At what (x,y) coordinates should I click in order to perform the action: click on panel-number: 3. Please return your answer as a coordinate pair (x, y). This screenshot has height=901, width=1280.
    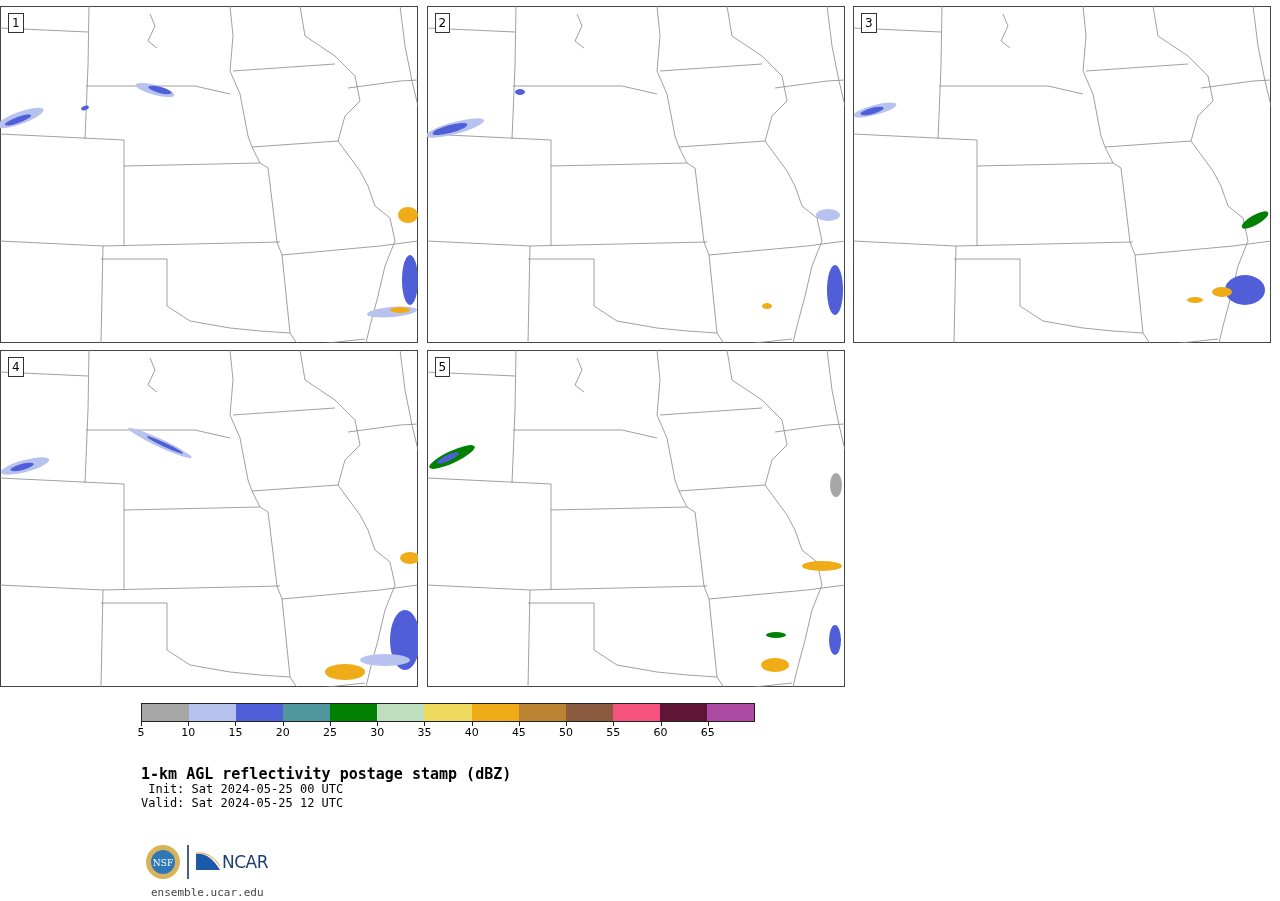
    Looking at the image, I should click on (869, 23).